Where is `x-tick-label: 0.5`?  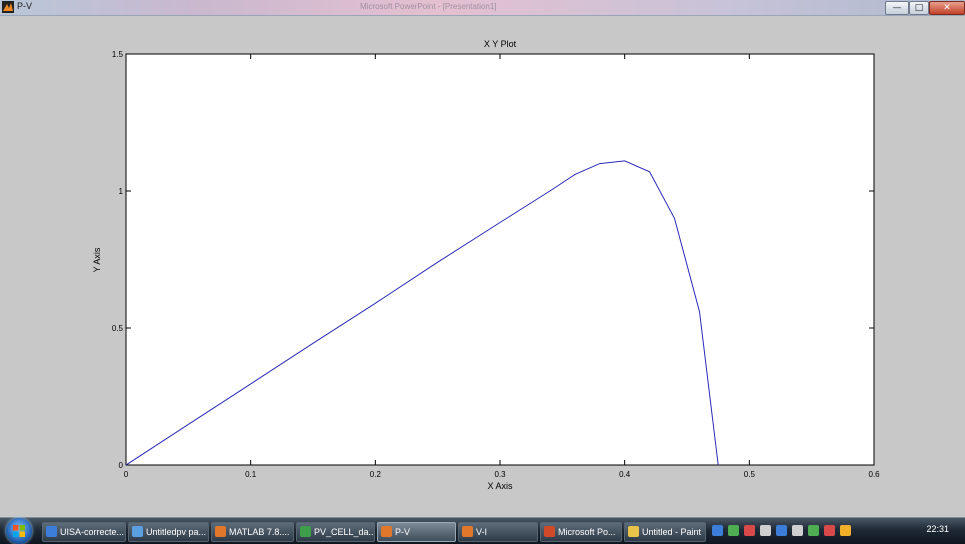
x-tick-label: 0.5 is located at coordinates (750, 474).